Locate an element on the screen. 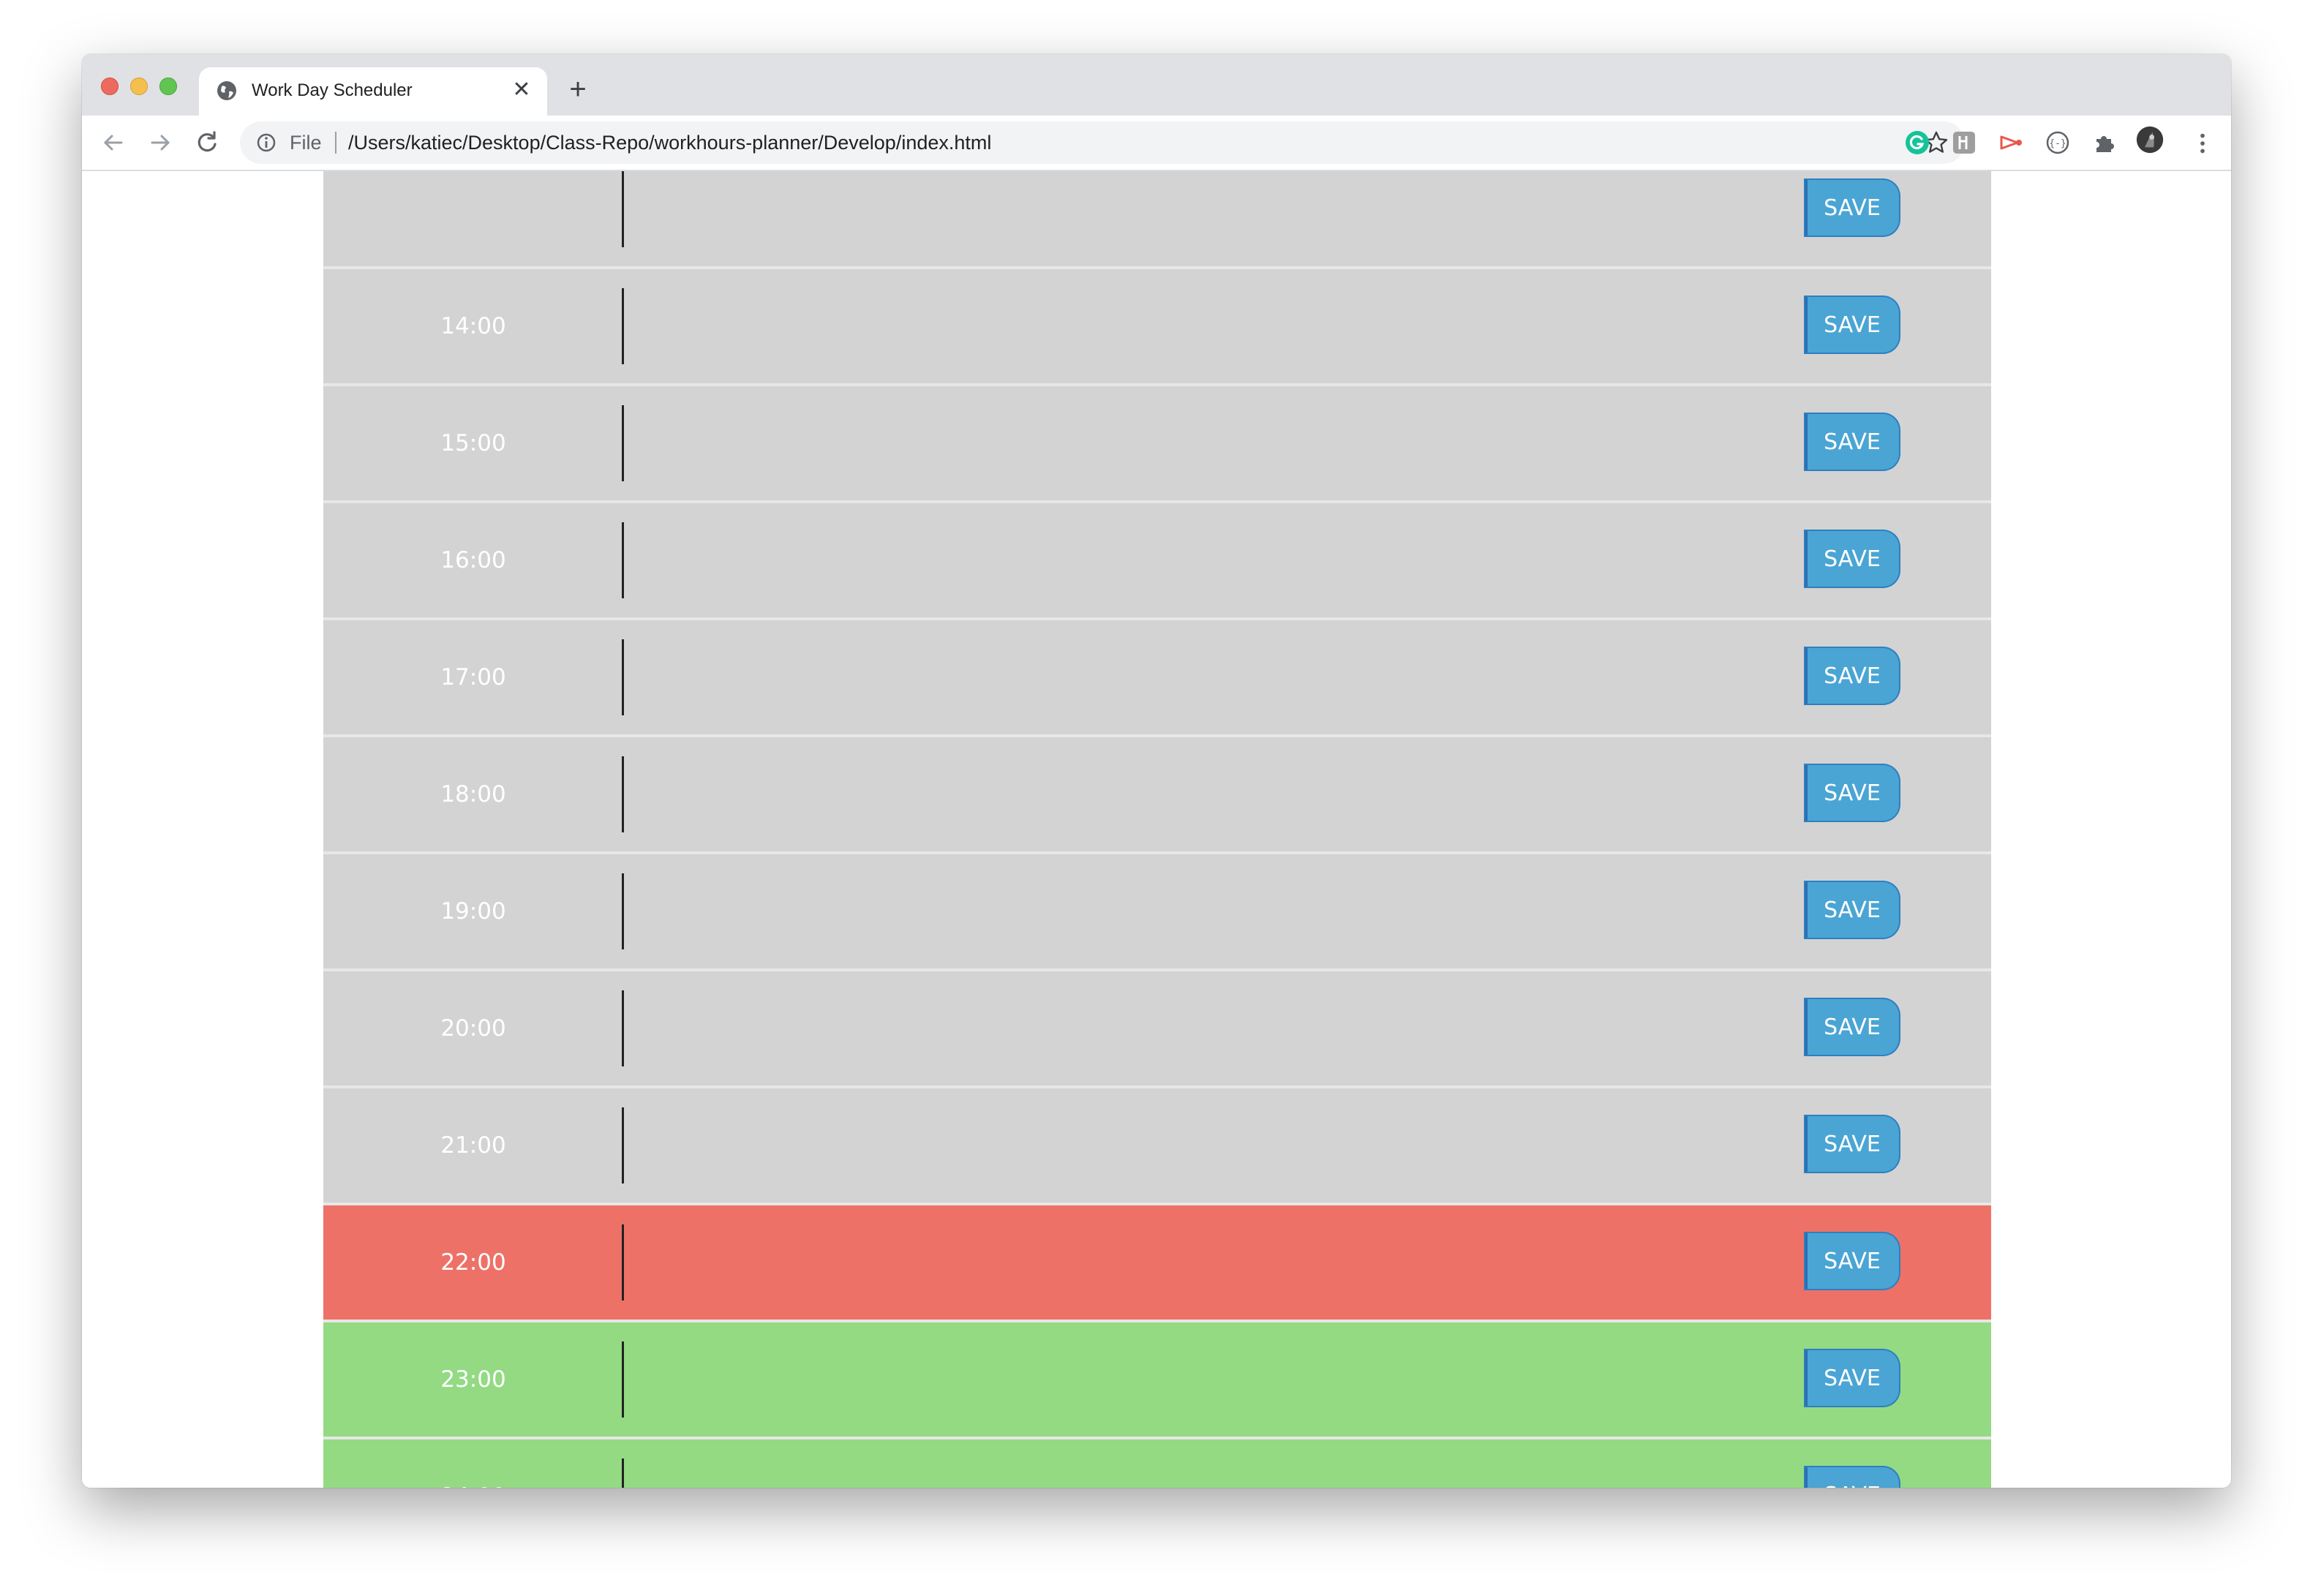 The width and height of the screenshot is (2313, 1596). hour-label: 14:00 is located at coordinates (473, 326).